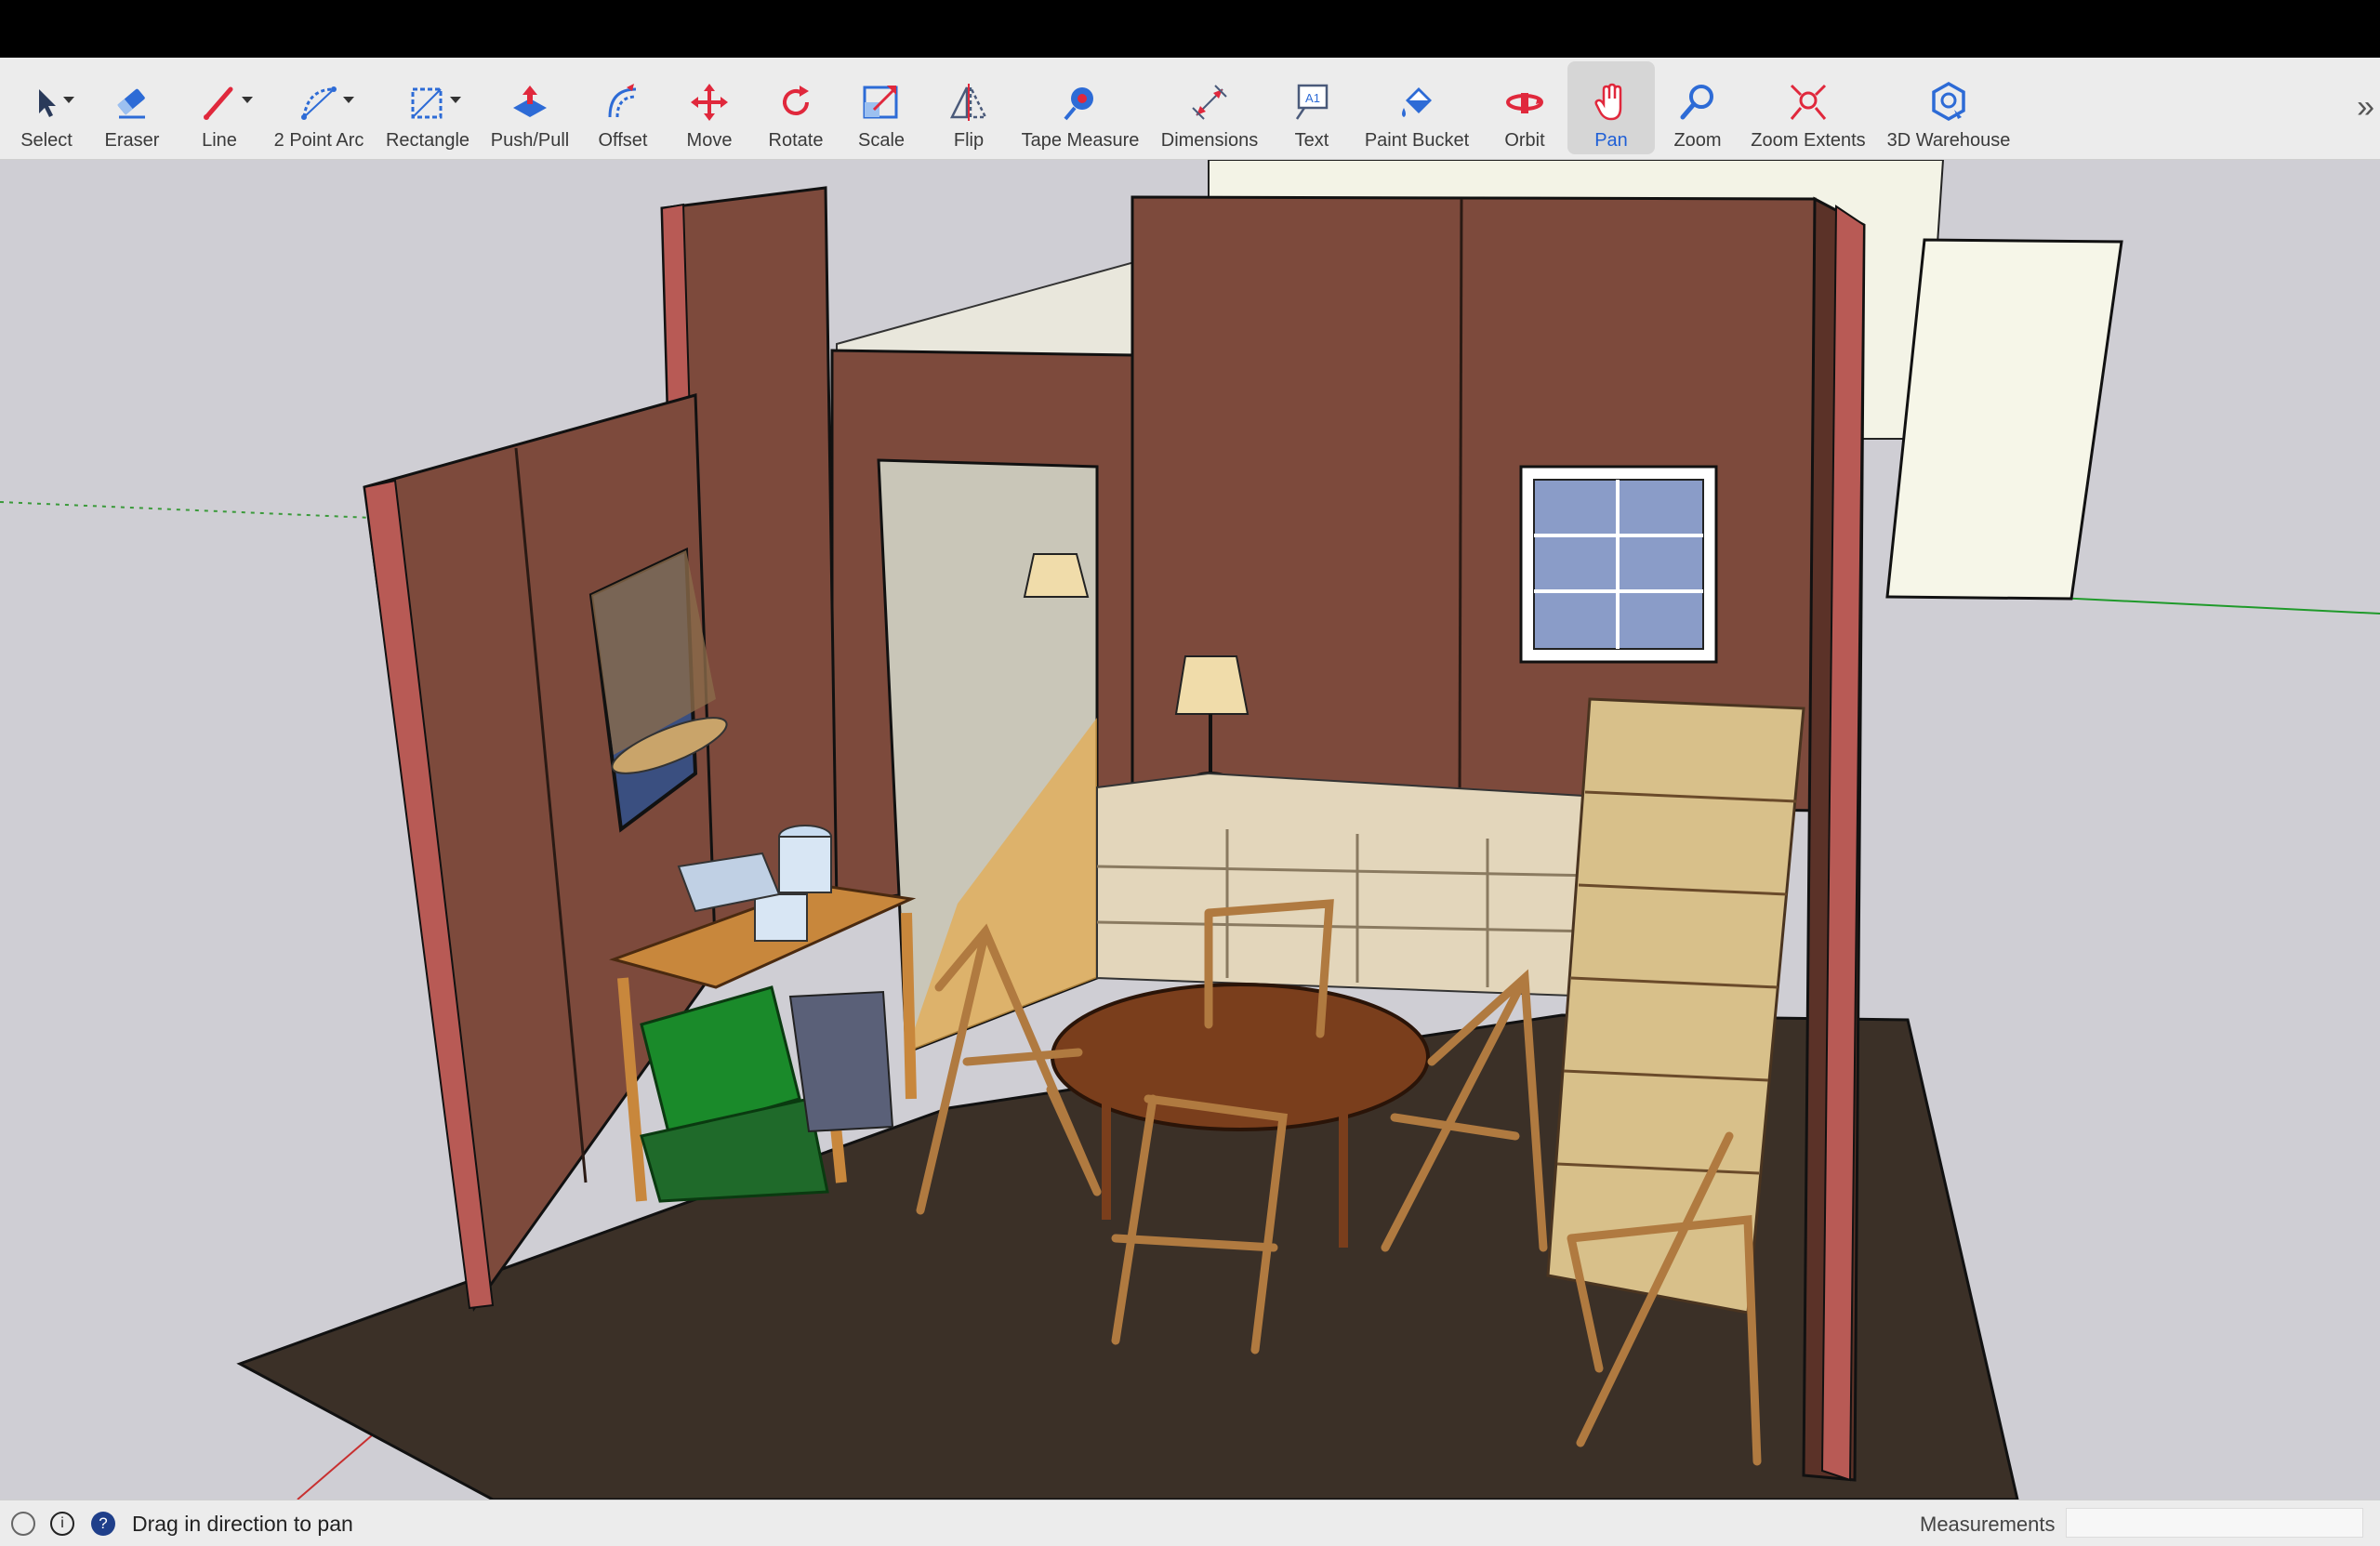 The width and height of the screenshot is (2380, 1546). Describe the element at coordinates (841, 1061) in the screenshot. I see `grey-storage-bin` at that location.